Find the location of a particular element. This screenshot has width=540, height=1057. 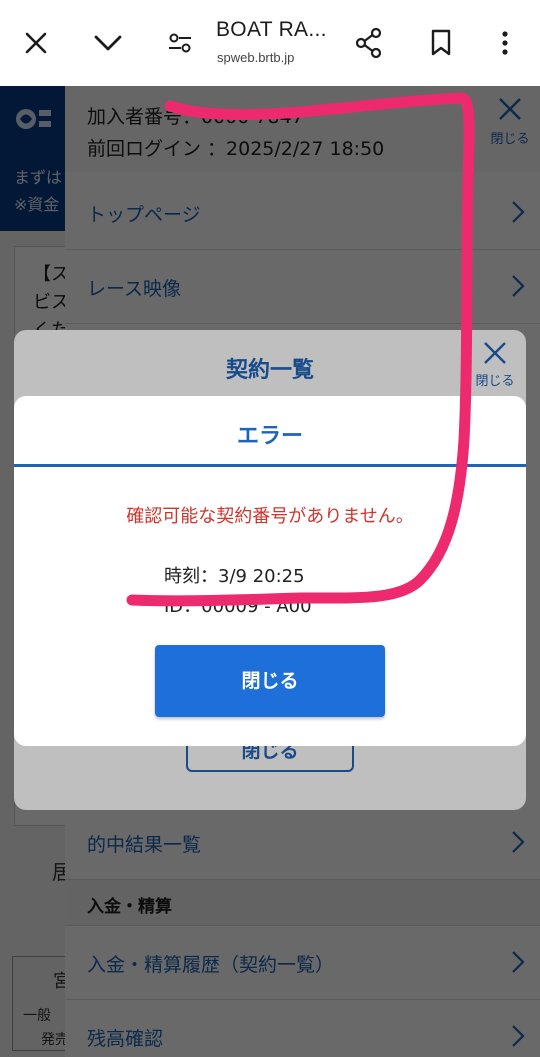

tune-icon is located at coordinates (180, 43).